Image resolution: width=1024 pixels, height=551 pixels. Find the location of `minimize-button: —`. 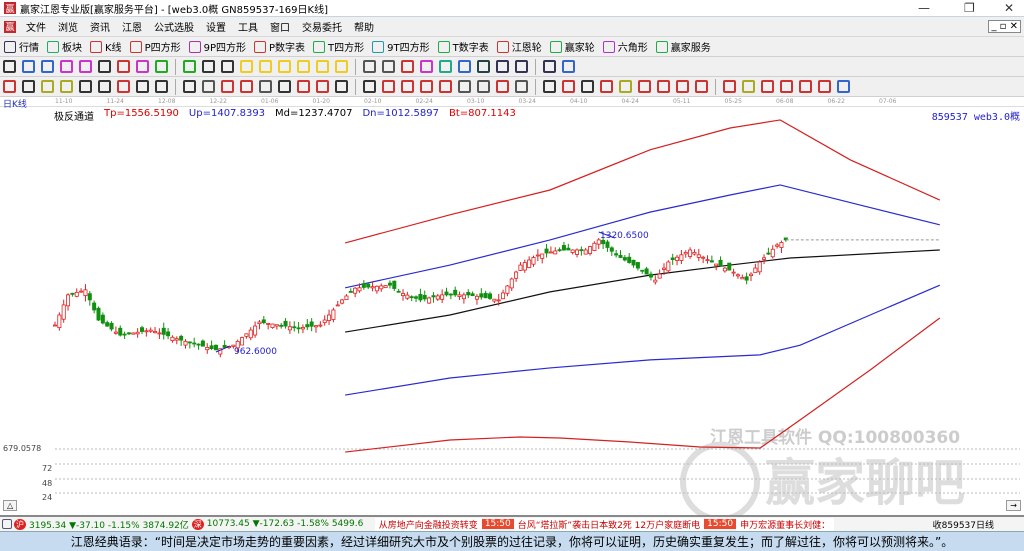

minimize-button: — is located at coordinates (924, 8).